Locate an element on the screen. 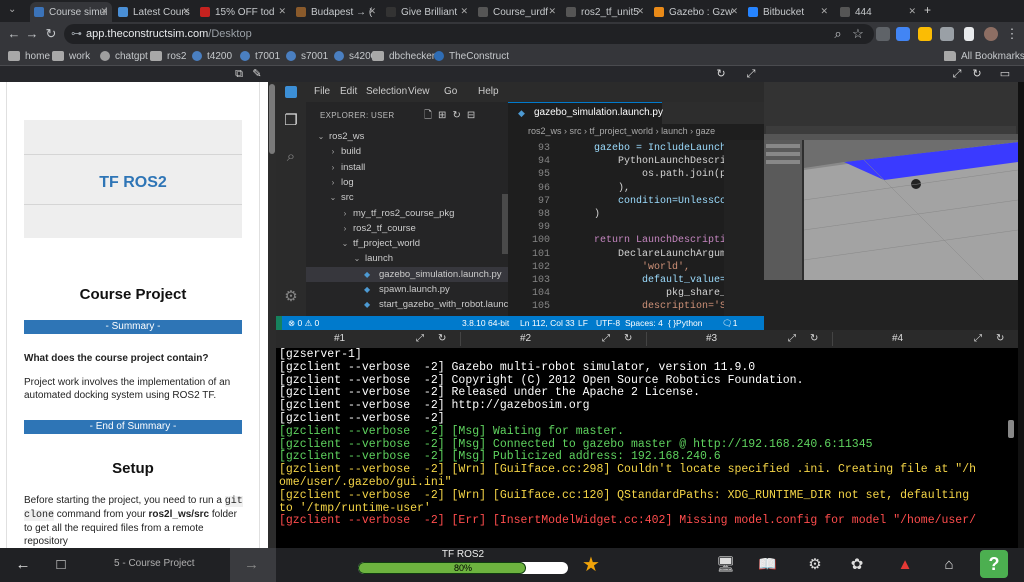 The image size is (1024, 582). home-icon: ⌂ is located at coordinates (949, 565).